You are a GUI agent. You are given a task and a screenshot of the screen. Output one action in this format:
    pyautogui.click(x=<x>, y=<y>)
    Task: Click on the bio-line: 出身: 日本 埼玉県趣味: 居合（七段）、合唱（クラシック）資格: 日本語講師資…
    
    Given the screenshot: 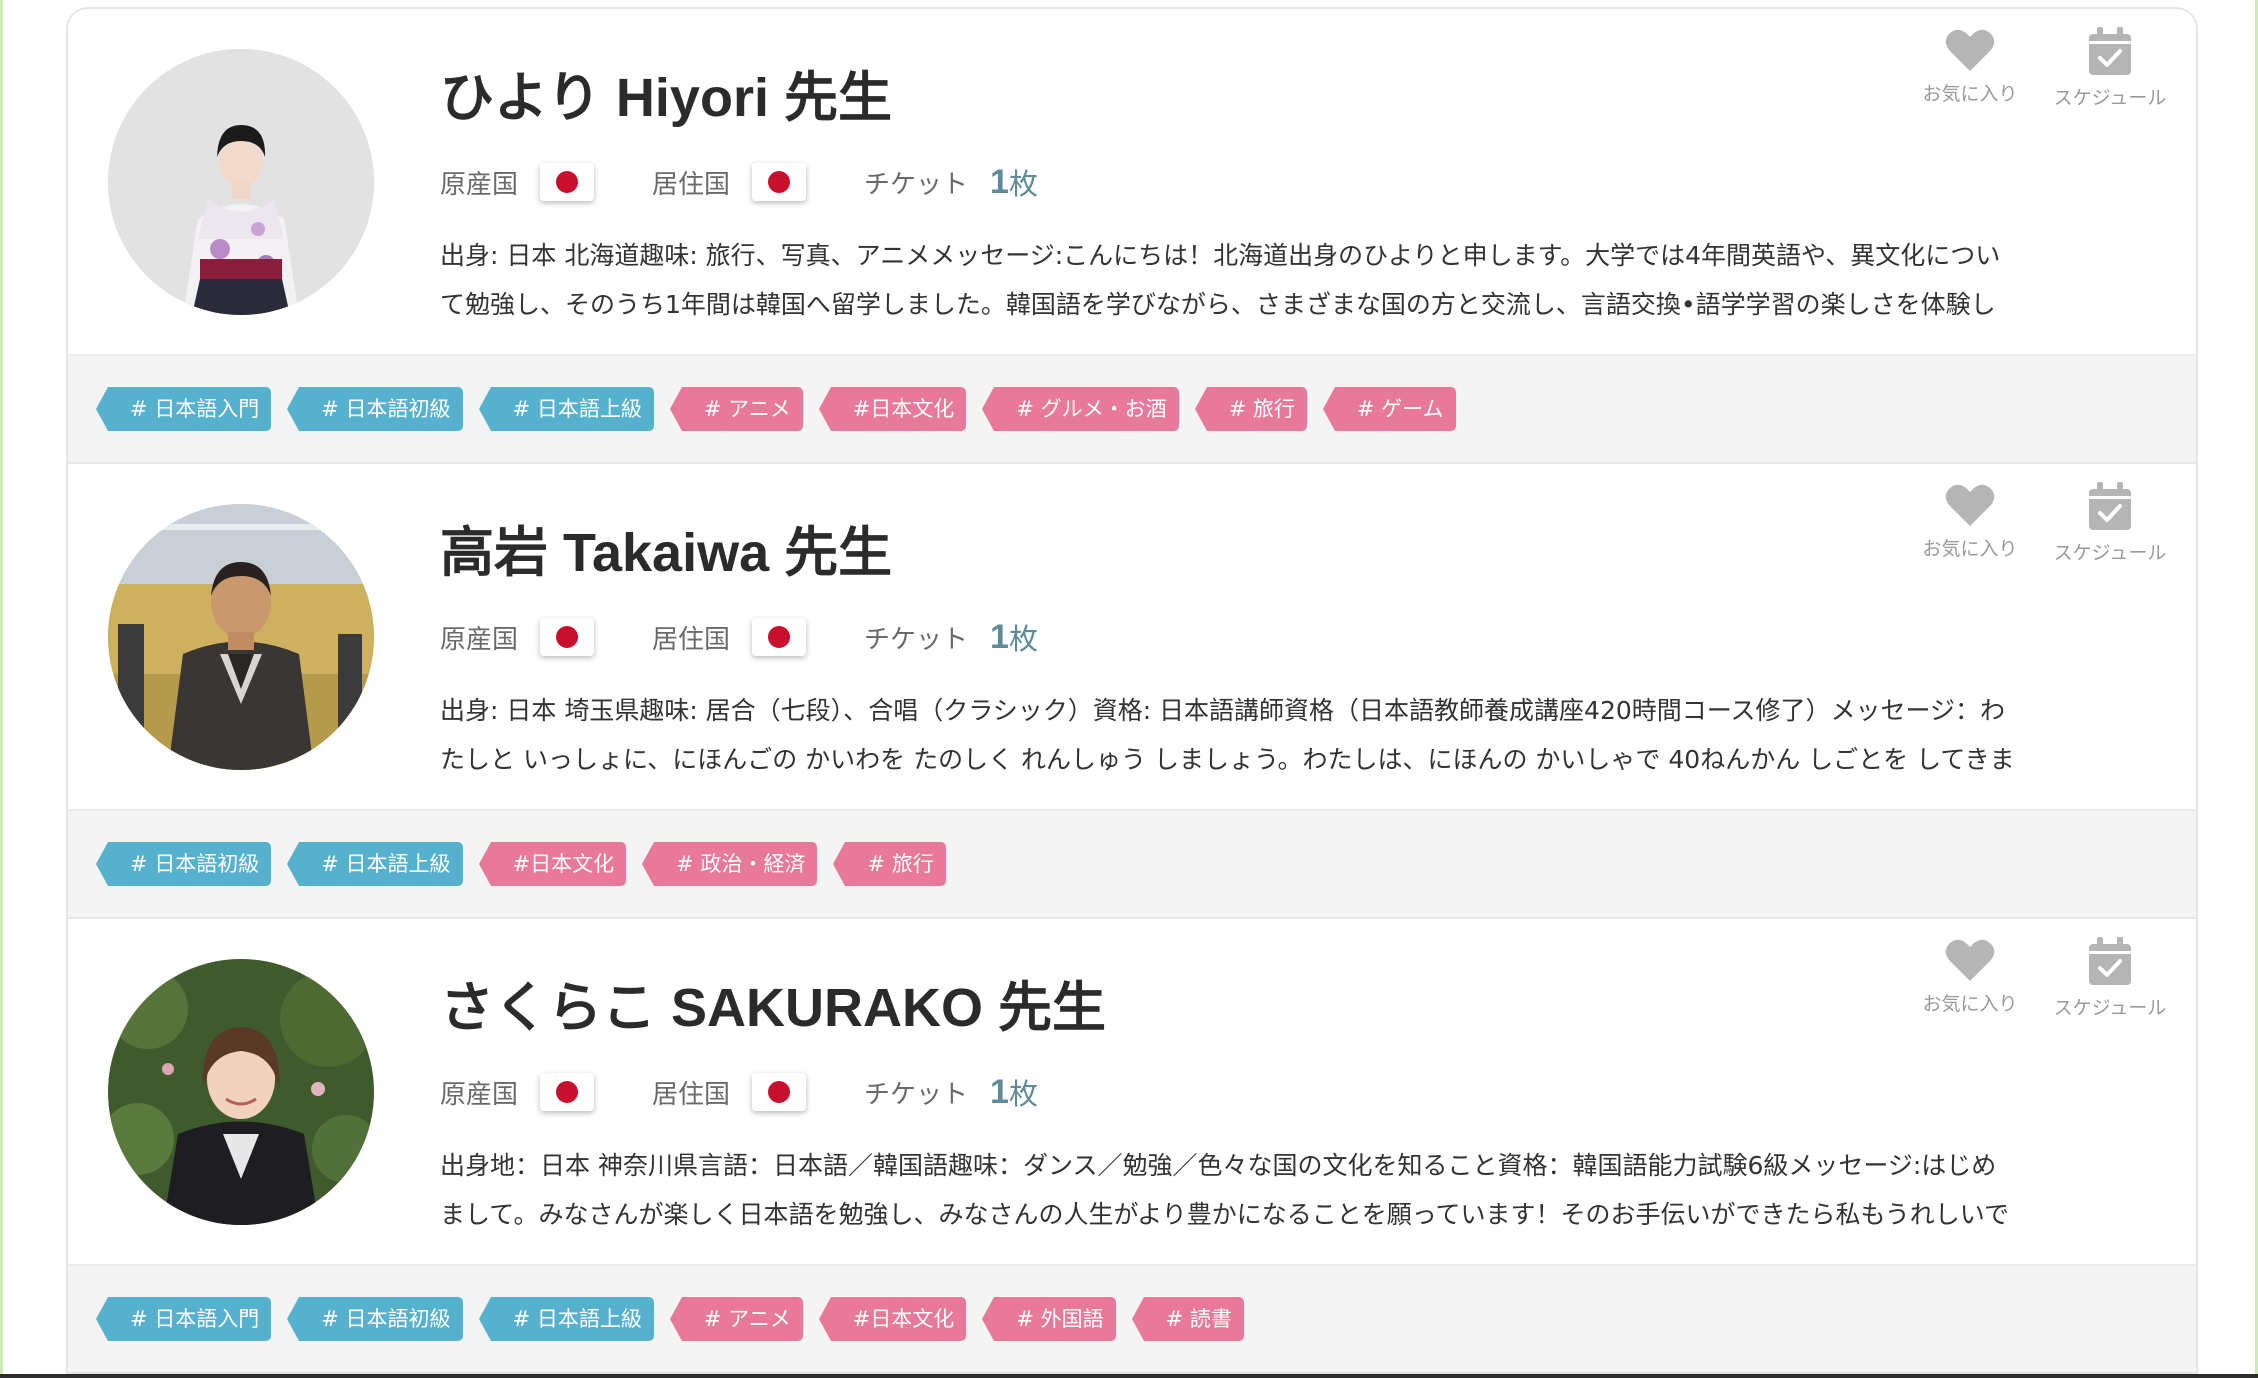 What is the action you would take?
    pyautogui.click(x=1223, y=710)
    